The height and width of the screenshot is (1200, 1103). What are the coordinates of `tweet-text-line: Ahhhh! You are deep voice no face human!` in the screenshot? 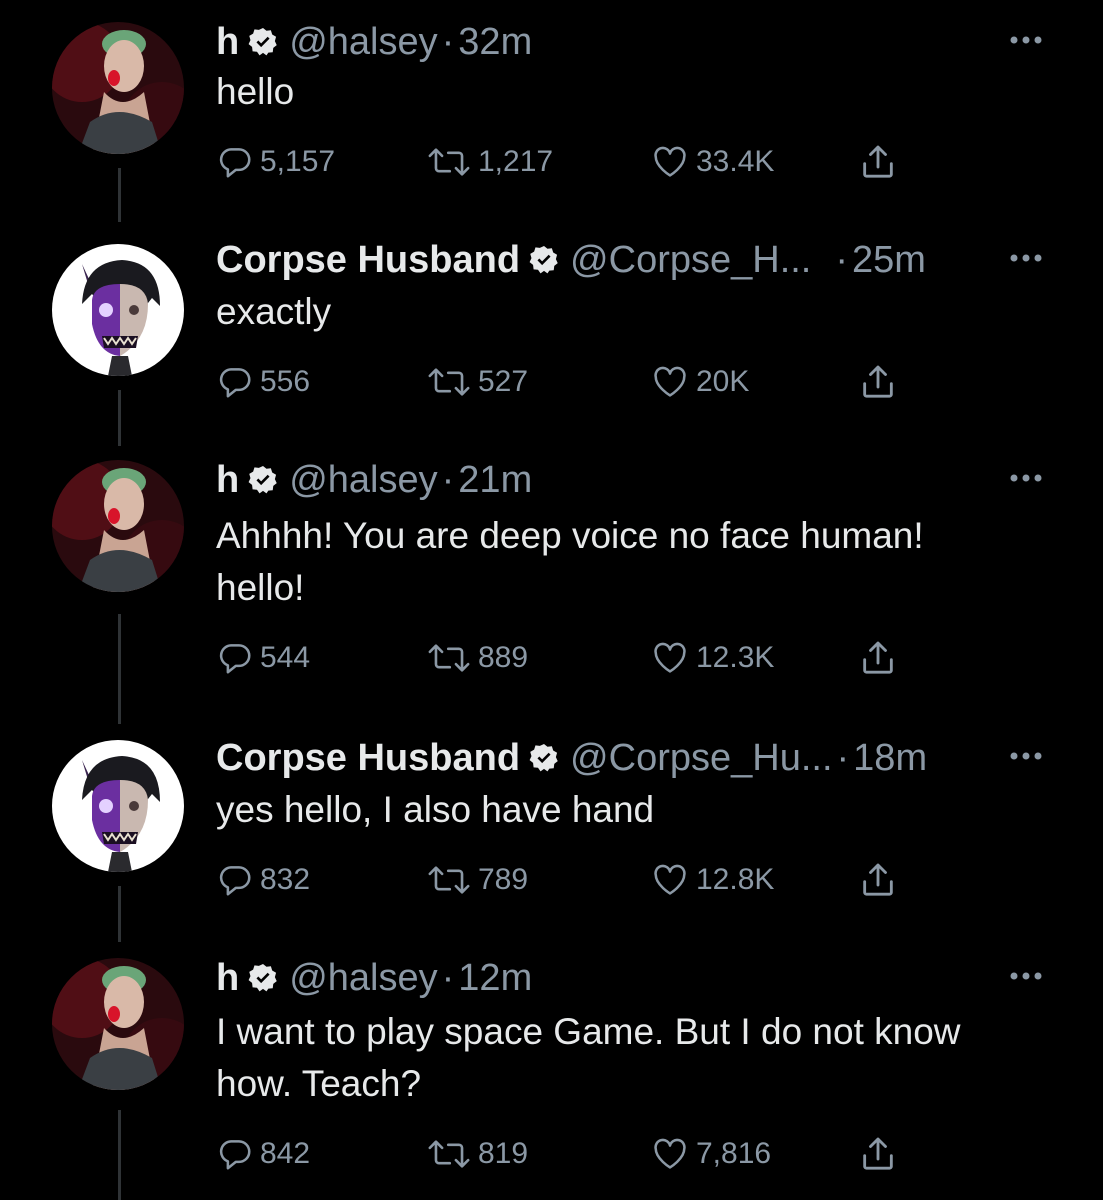 It's located at (570, 535).